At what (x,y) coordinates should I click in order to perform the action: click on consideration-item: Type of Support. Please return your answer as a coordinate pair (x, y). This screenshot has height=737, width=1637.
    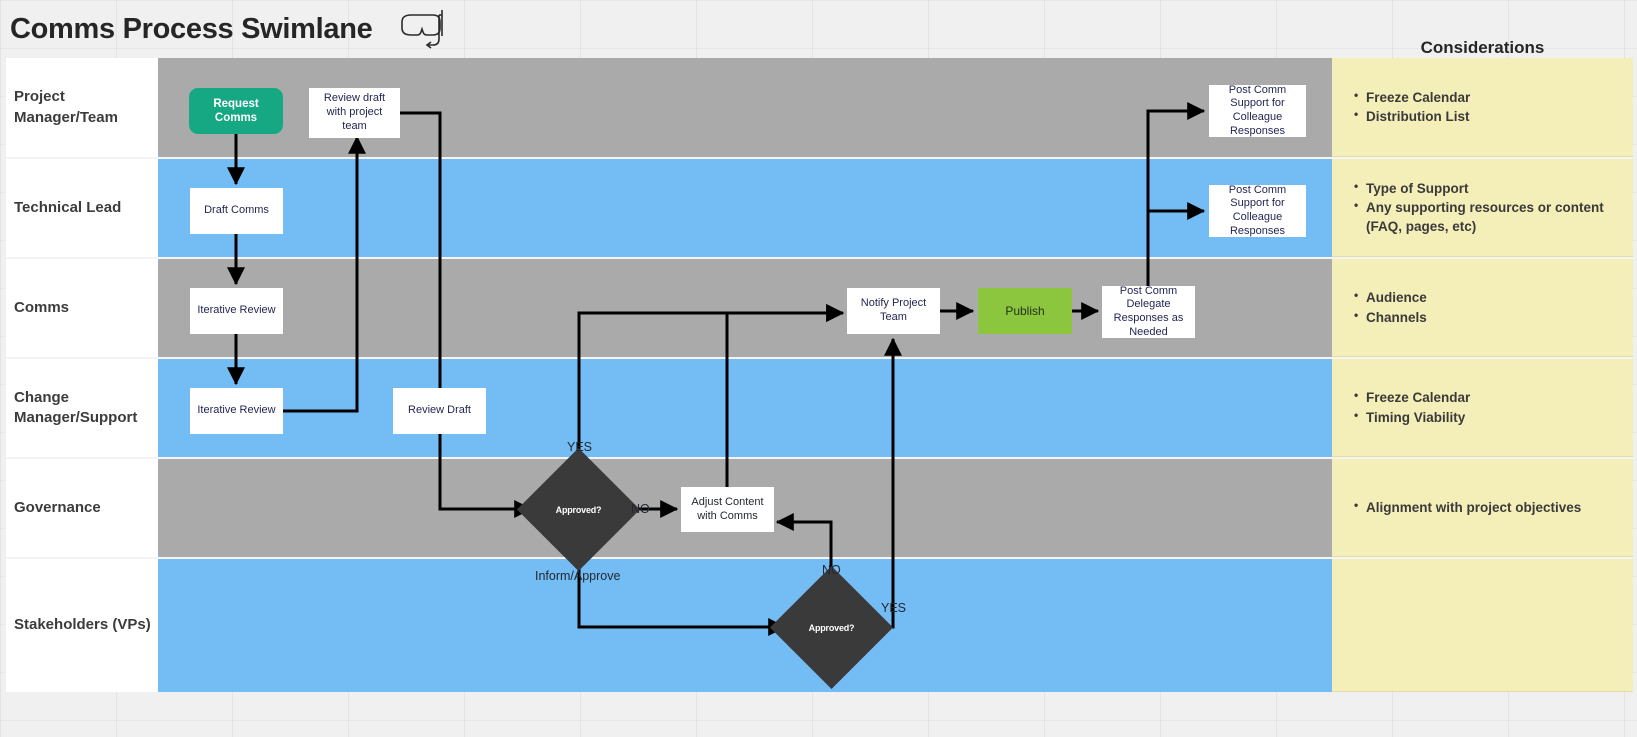
    Looking at the image, I should click on (1488, 188).